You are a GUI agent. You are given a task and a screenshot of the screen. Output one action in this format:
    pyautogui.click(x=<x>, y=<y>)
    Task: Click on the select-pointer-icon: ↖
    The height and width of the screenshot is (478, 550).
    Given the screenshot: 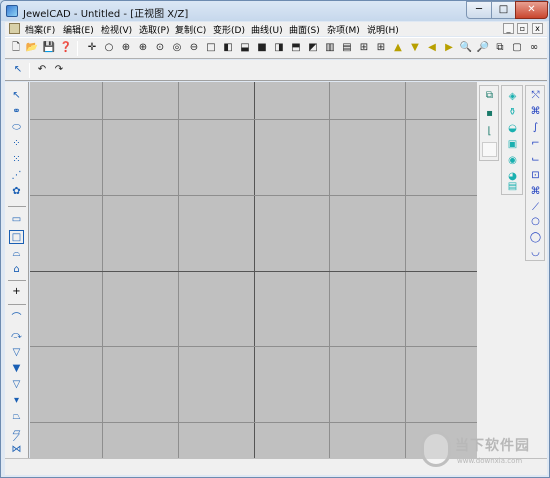 What is the action you would take?
    pyautogui.click(x=16, y=96)
    